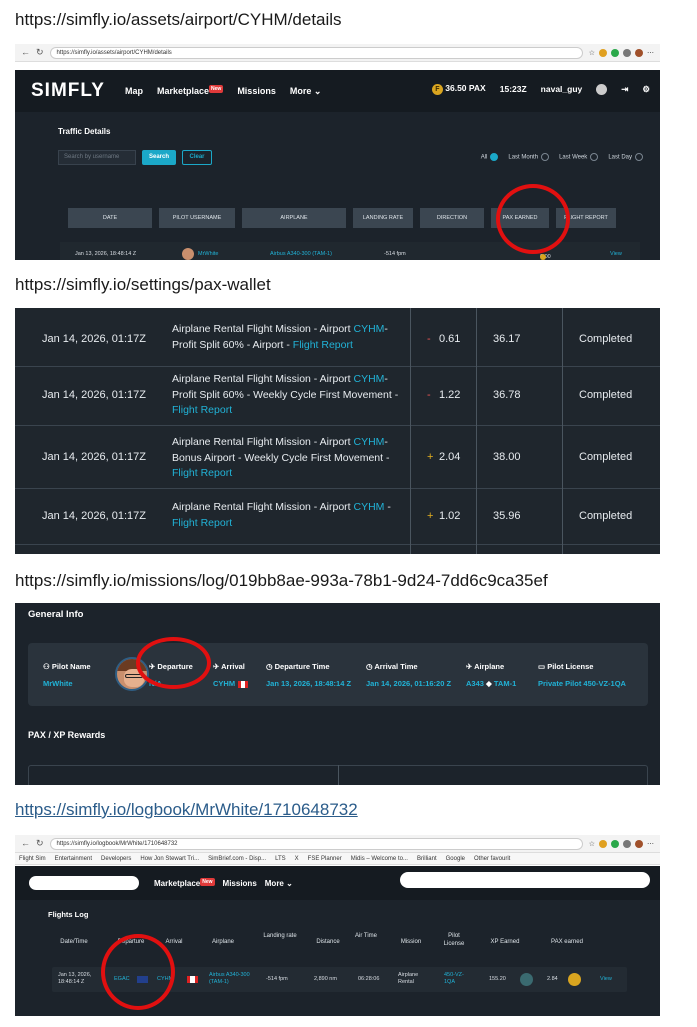 This screenshot has height=1027, width=697. I want to click on amount: 0.61, so click(450, 339).